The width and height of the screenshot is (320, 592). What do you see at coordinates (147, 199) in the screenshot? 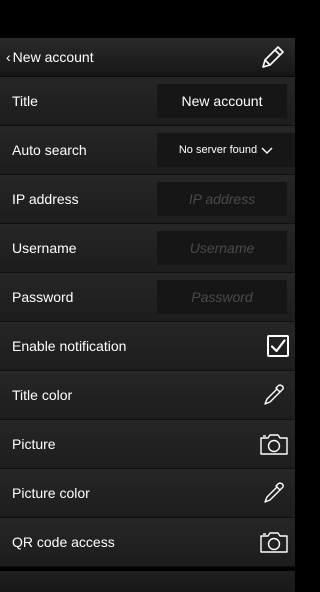
I see `ip-address-row: IP address` at bounding box center [147, 199].